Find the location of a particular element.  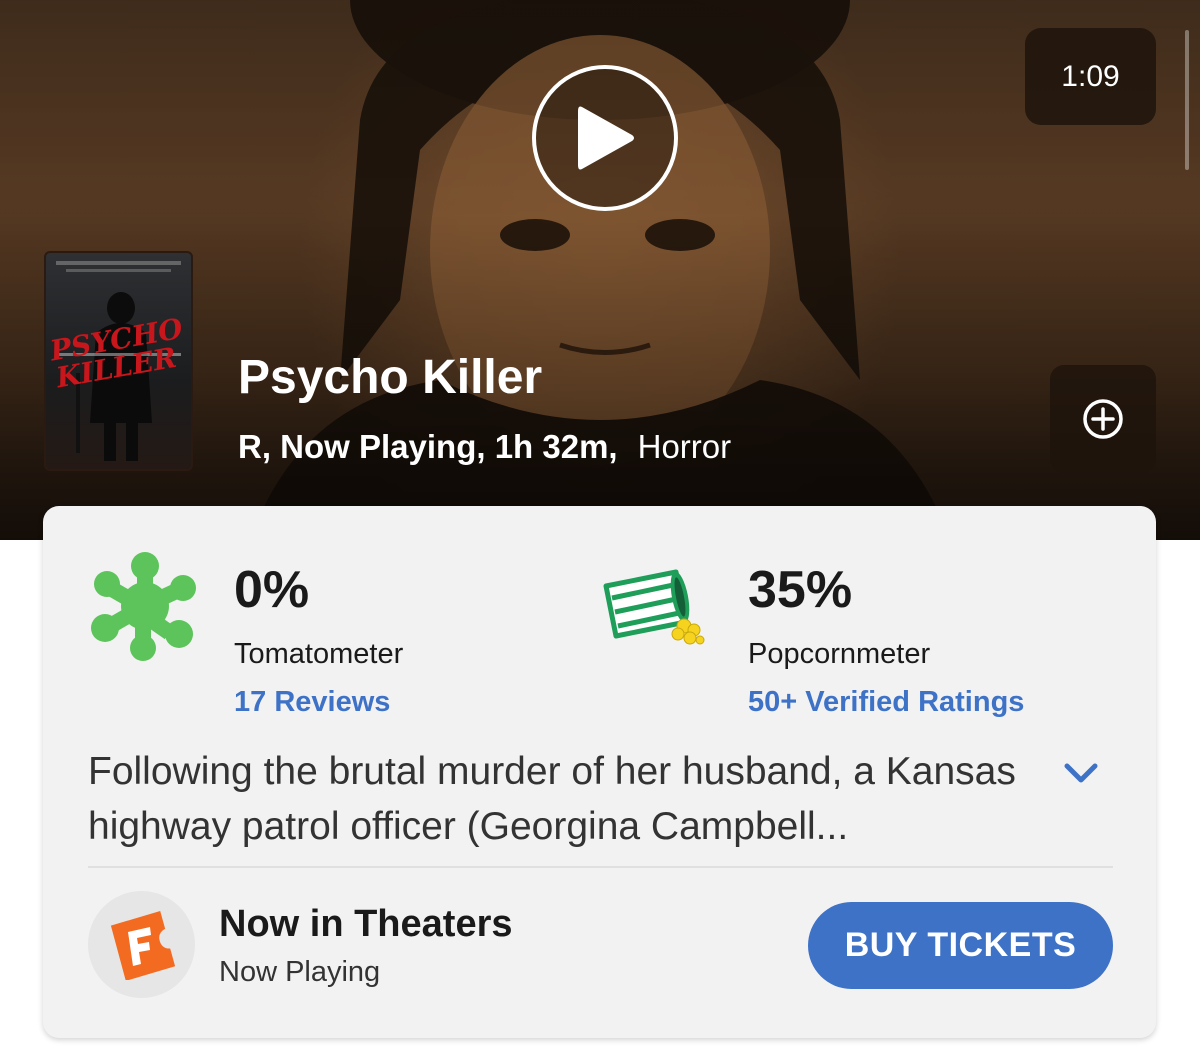

play-icon is located at coordinates (606, 138).